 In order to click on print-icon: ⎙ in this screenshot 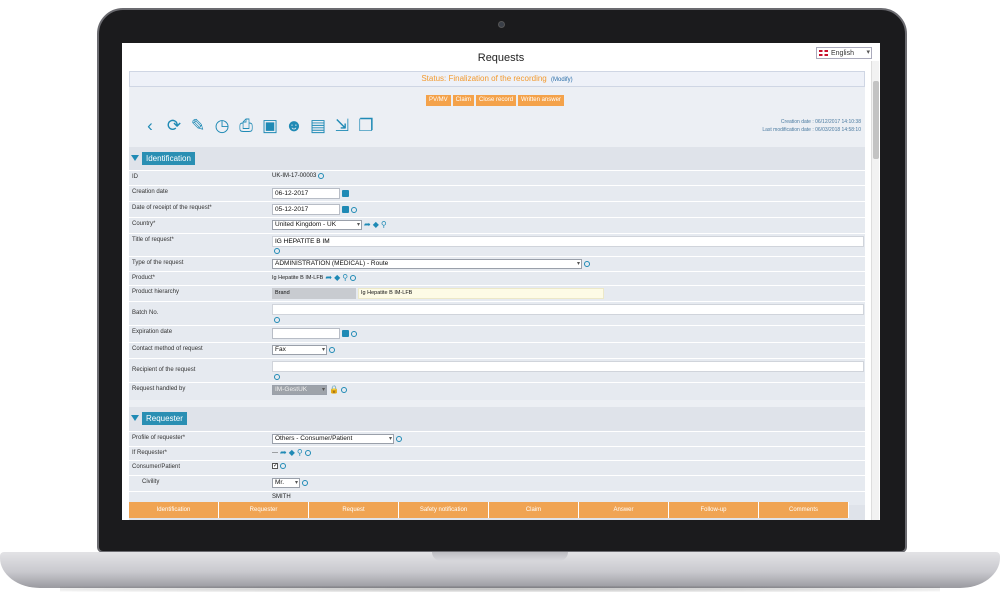, I will do `click(246, 126)`.